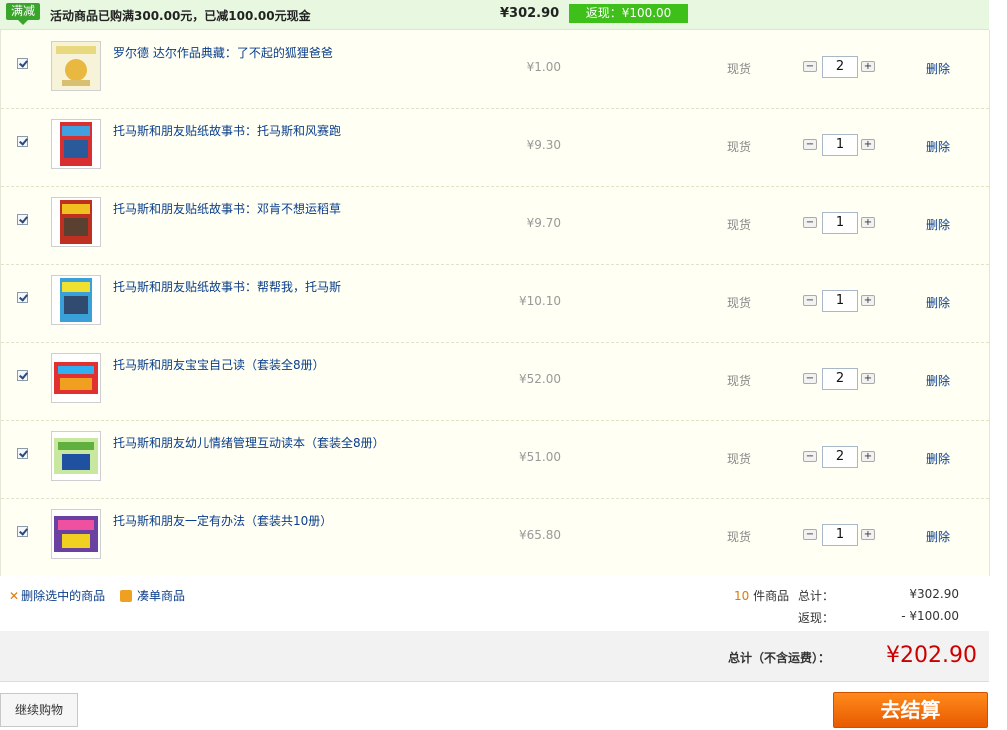 The height and width of the screenshot is (730, 1007). Describe the element at coordinates (543, 67) in the screenshot. I see `product-price: ¥1.00` at that location.